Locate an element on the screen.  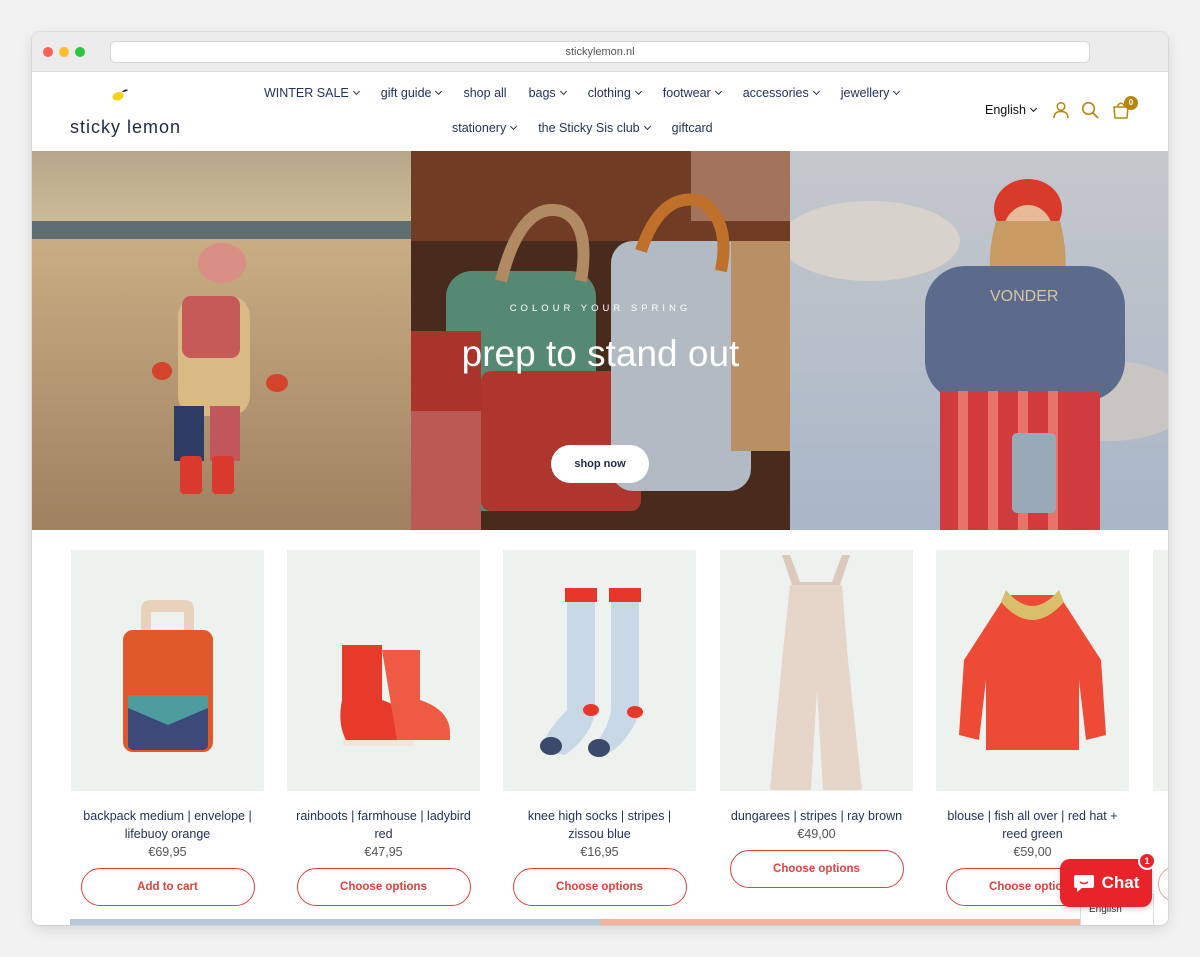
nav-item-accessories: accessories is located at coordinates (781, 93).